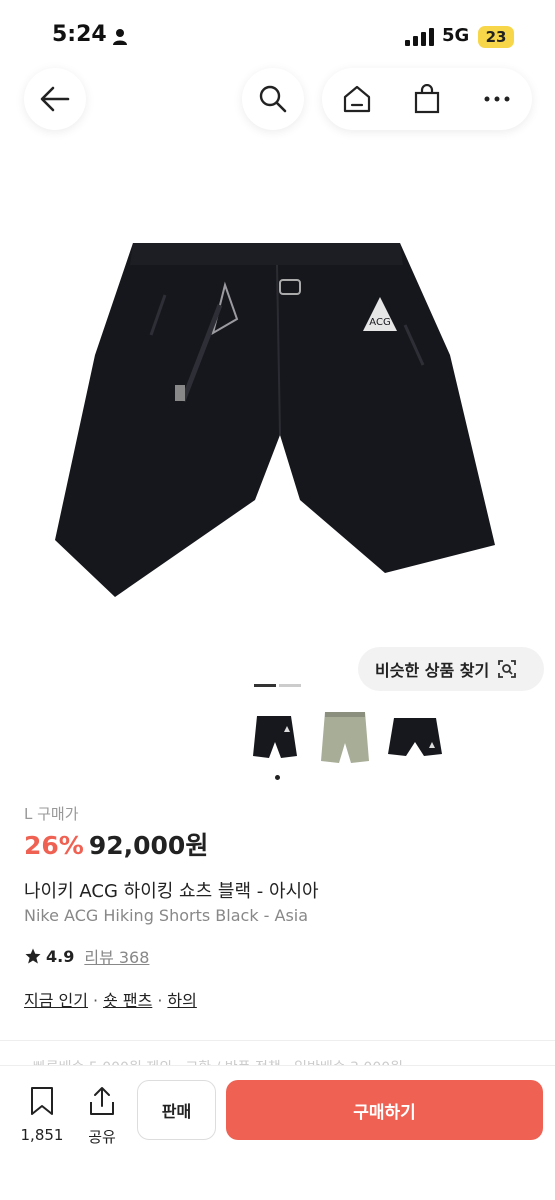 The image size is (555, 1200). Describe the element at coordinates (507, 669) in the screenshot. I see `visual-search-icon` at that location.